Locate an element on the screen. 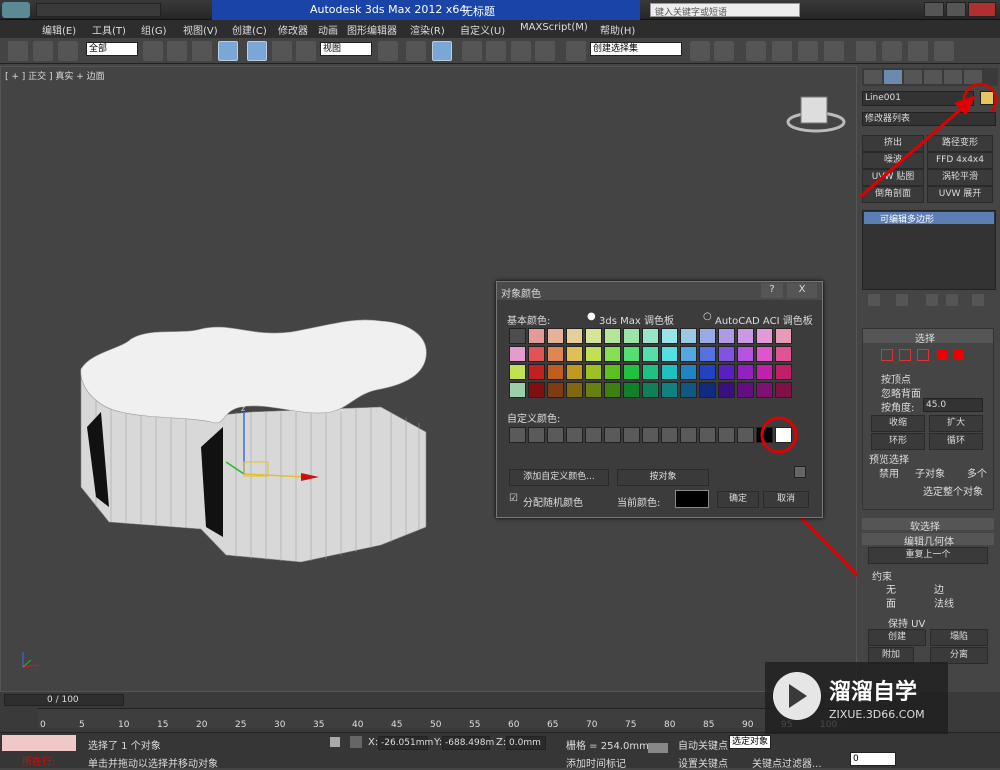 The image size is (1000, 770). dialog-help-button: ? is located at coordinates (772, 290).